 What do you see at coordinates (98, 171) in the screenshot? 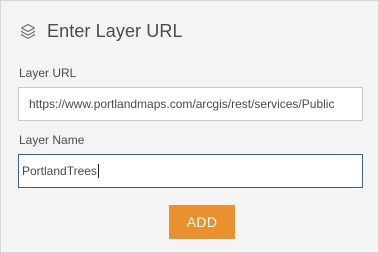
I see `text-cursor` at bounding box center [98, 171].